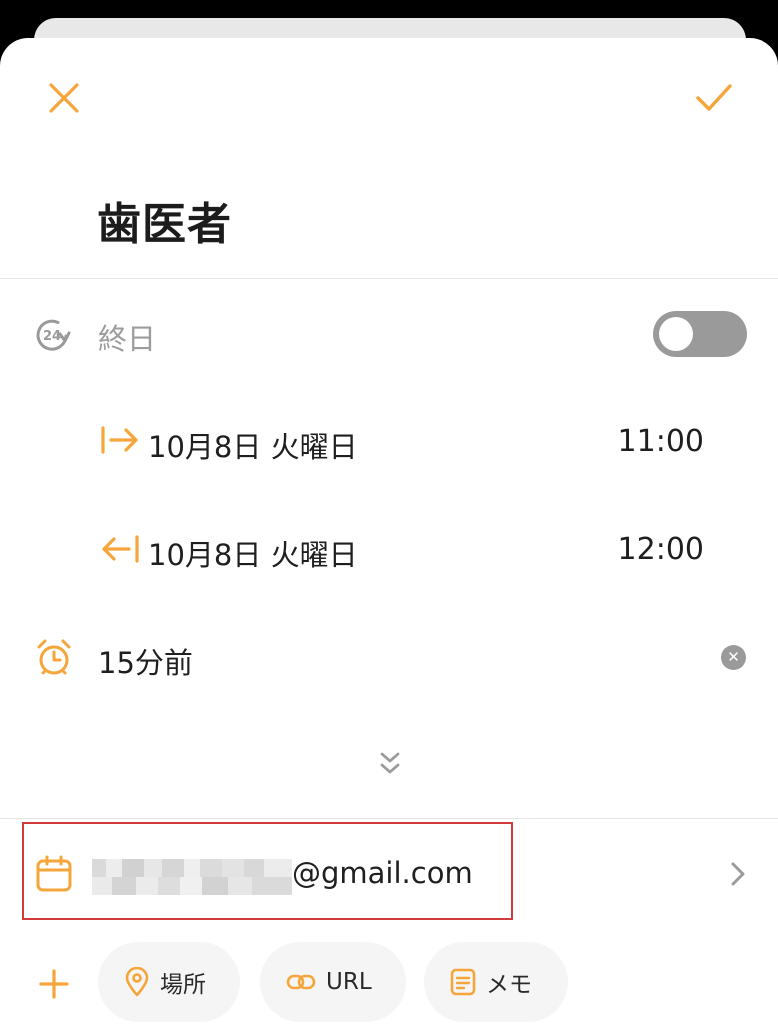 This screenshot has width=778, height=1024. I want to click on memo-chip: メモ, so click(496, 982).